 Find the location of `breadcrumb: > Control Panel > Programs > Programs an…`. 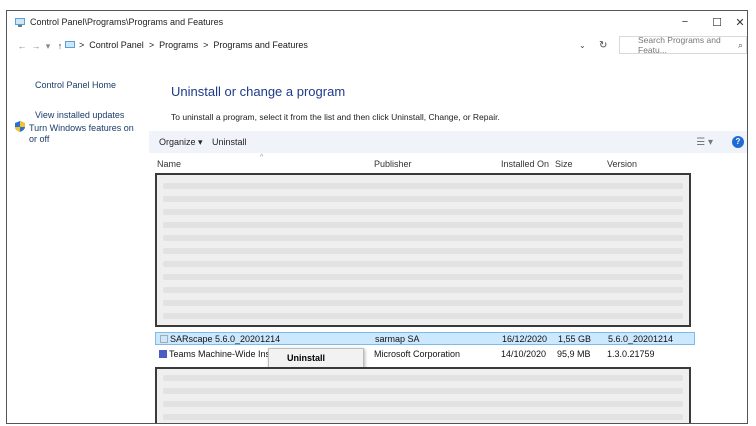

breadcrumb: > Control Panel > Programs > Programs an… is located at coordinates (345, 45).